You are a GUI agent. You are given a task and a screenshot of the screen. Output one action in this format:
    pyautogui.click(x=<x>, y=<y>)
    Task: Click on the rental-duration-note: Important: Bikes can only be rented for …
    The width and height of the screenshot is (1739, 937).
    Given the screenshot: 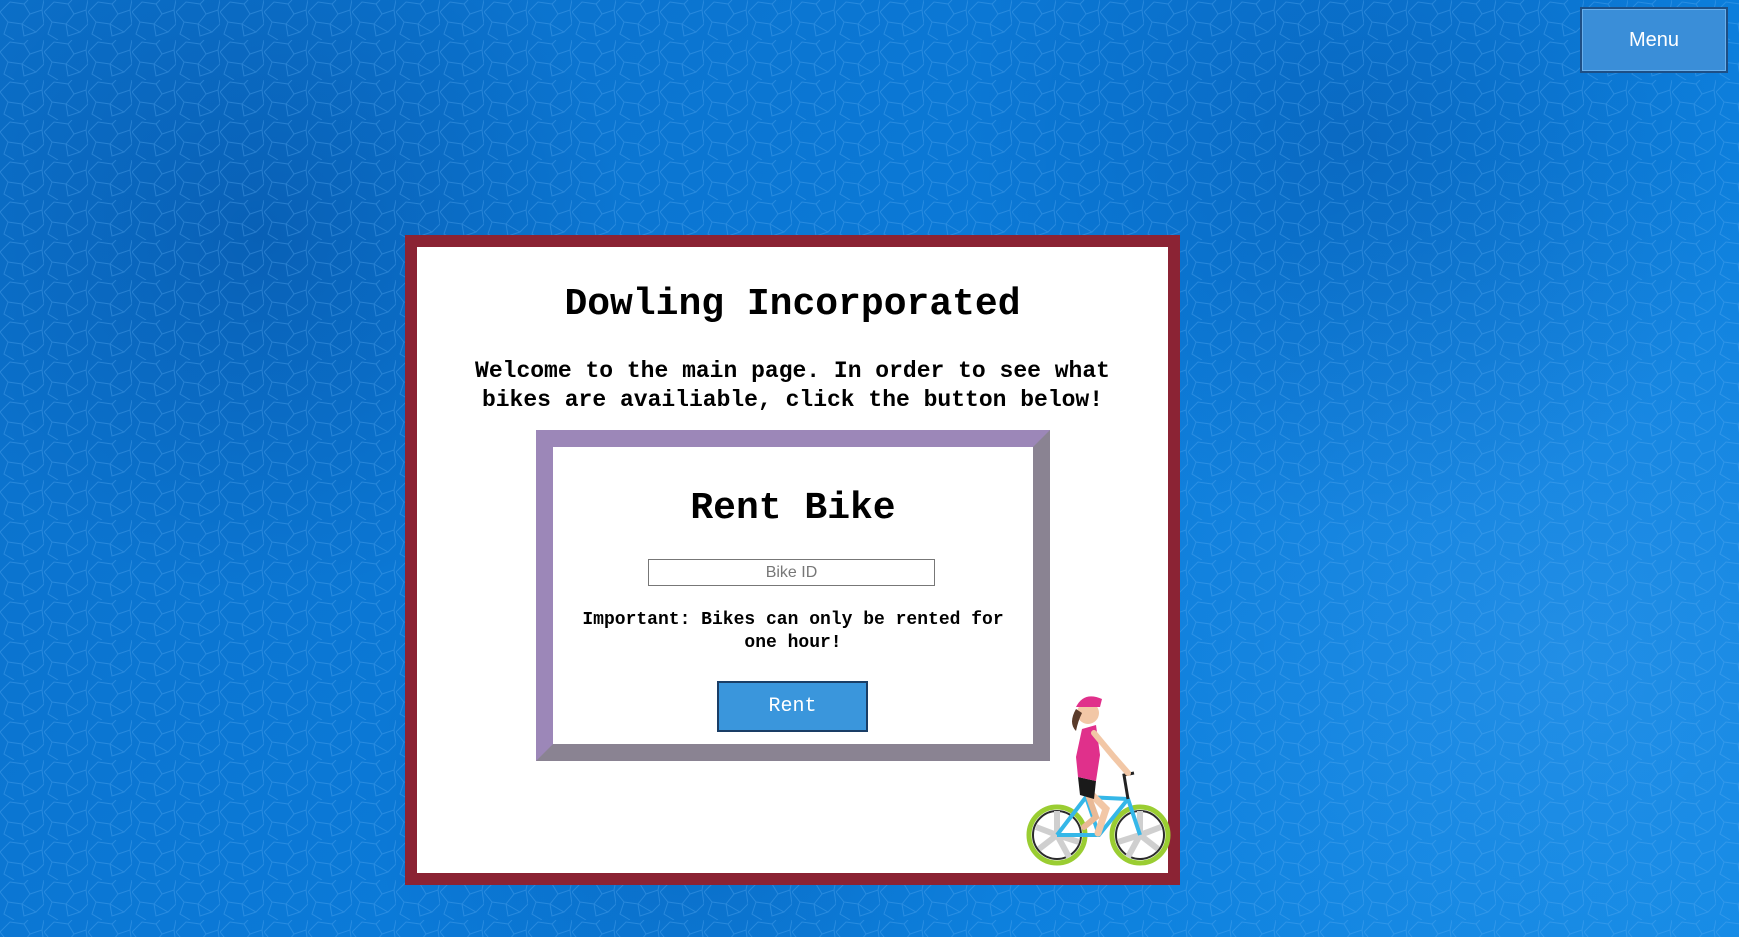 What is the action you would take?
    pyautogui.click(x=793, y=631)
    